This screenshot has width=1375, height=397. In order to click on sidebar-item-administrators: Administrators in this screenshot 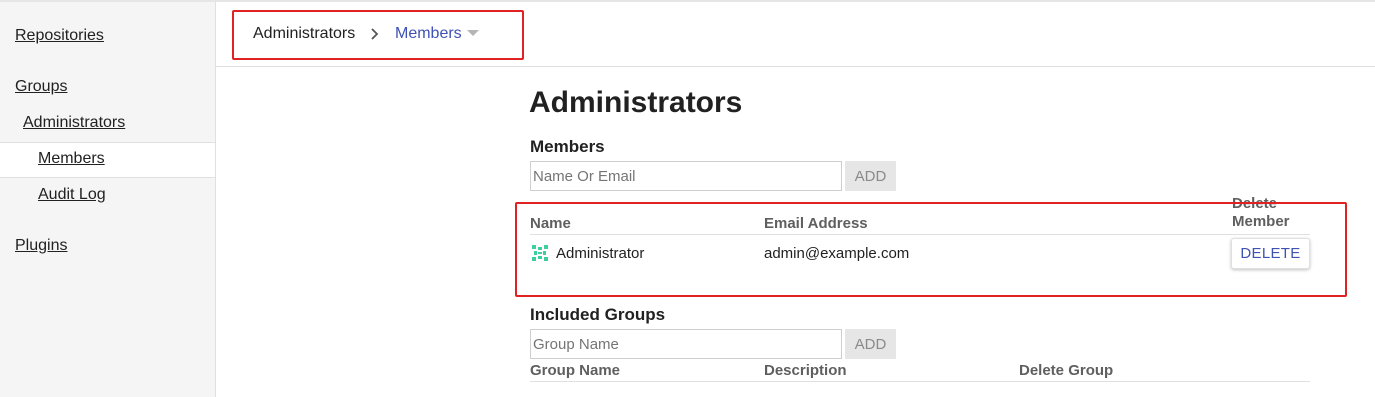, I will do `click(74, 123)`.